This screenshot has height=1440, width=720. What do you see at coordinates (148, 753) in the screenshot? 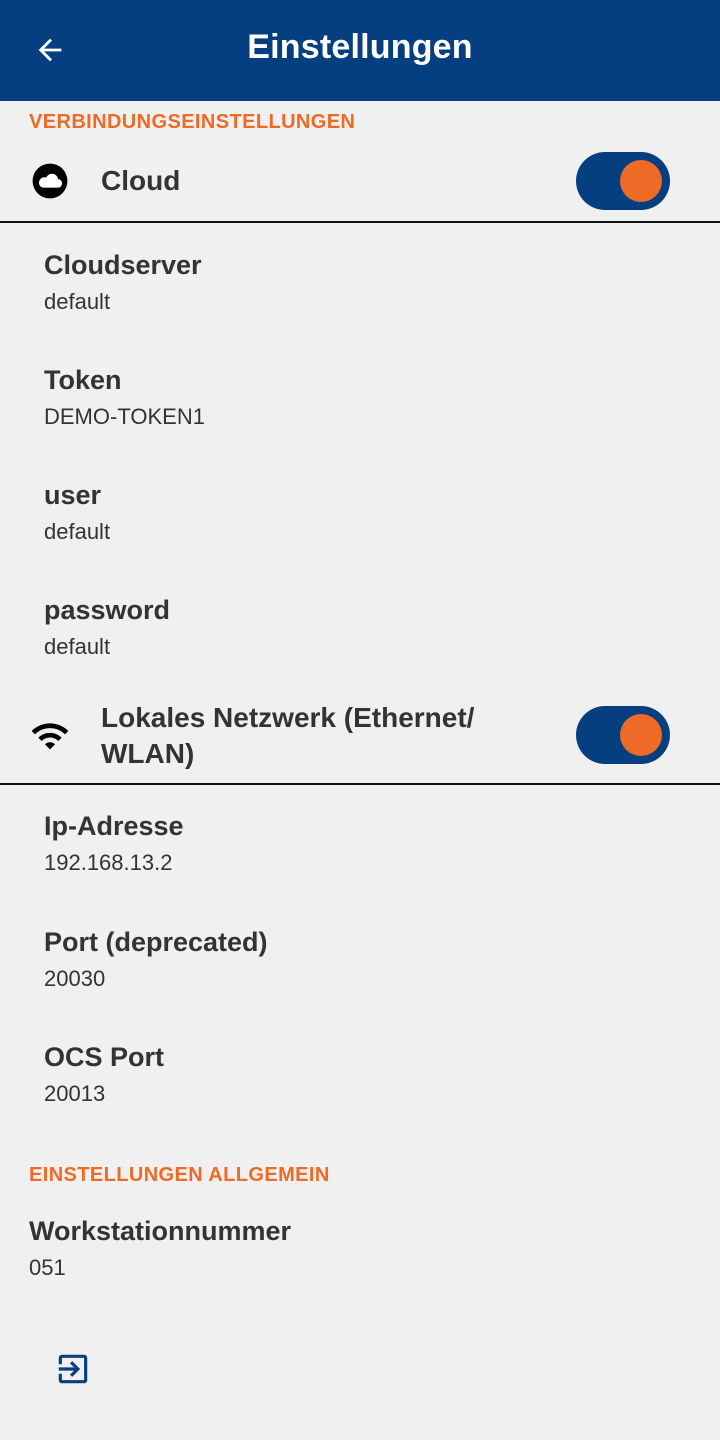
I see `local-network-label-line2: WLAN)` at bounding box center [148, 753].